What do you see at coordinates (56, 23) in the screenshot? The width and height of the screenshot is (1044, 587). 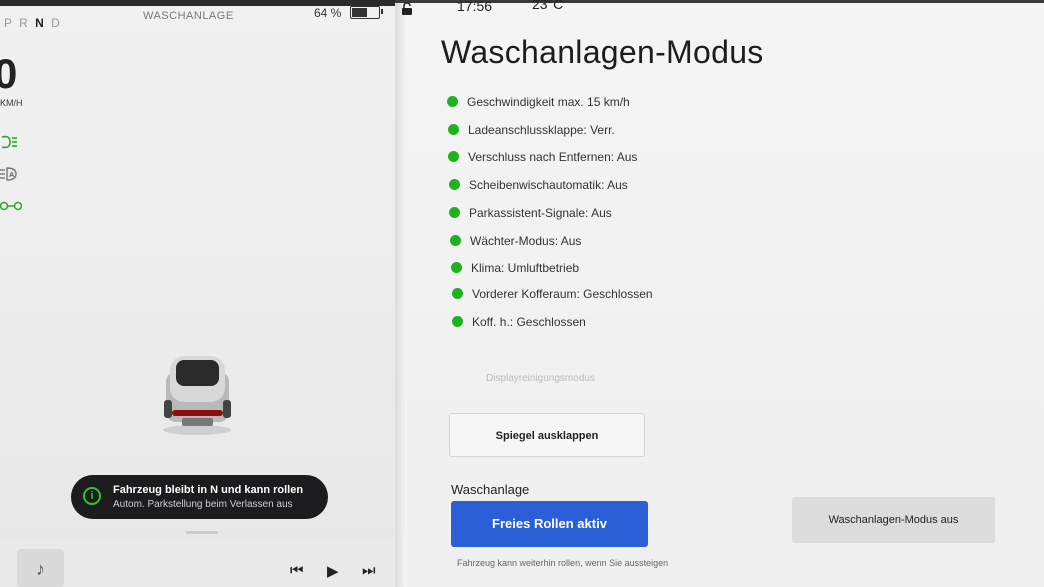 I see `gear-d: D` at bounding box center [56, 23].